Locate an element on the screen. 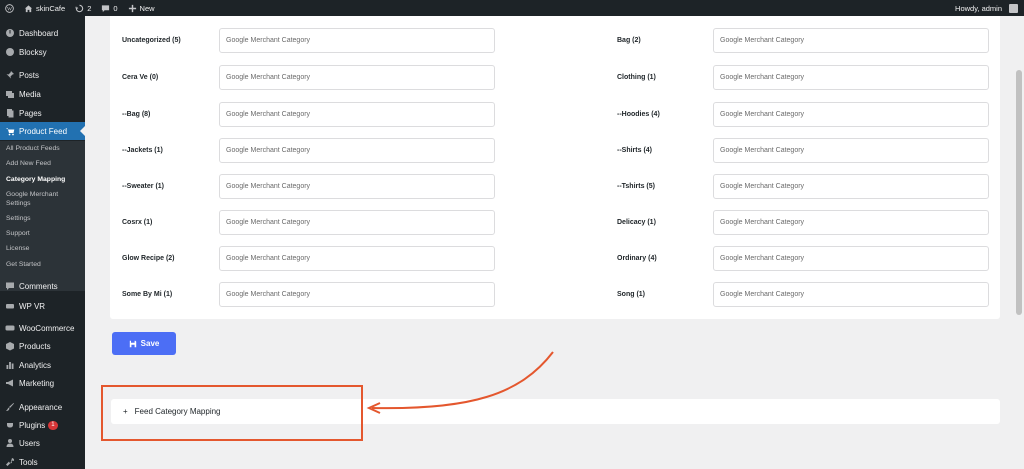 The height and width of the screenshot is (469, 1024). category-label: Clothing (1) is located at coordinates (636, 77).